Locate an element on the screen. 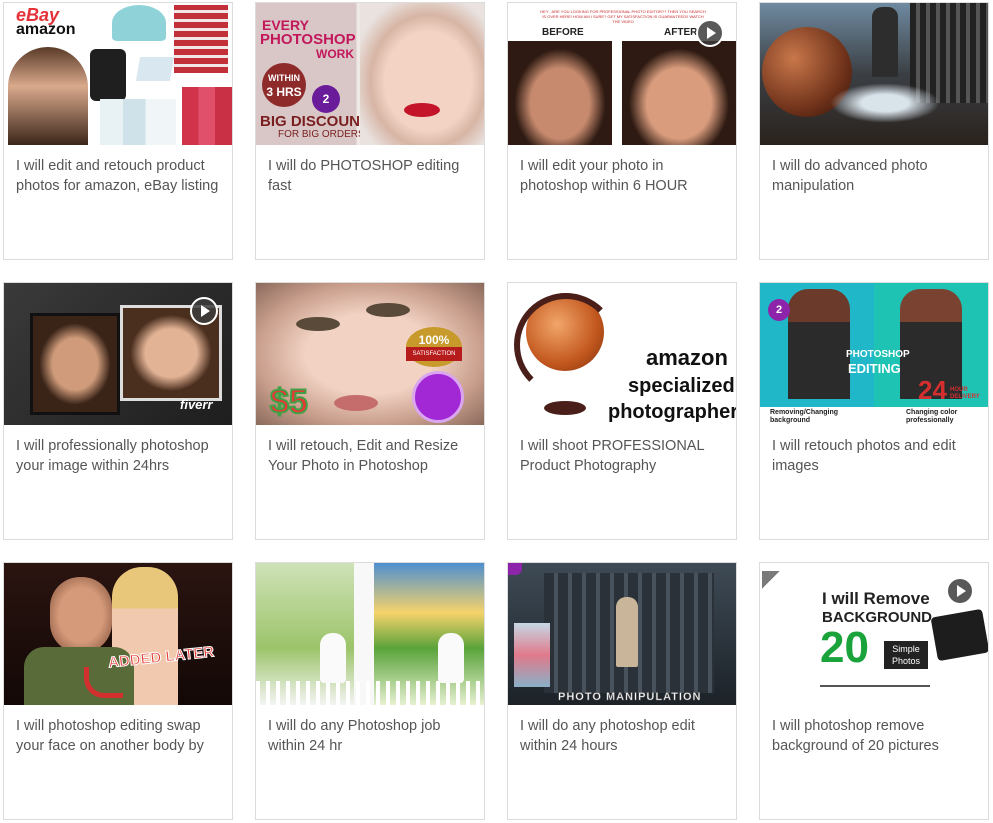 This screenshot has height=823, width=993. amazon-logo: amazon is located at coordinates (46, 29).